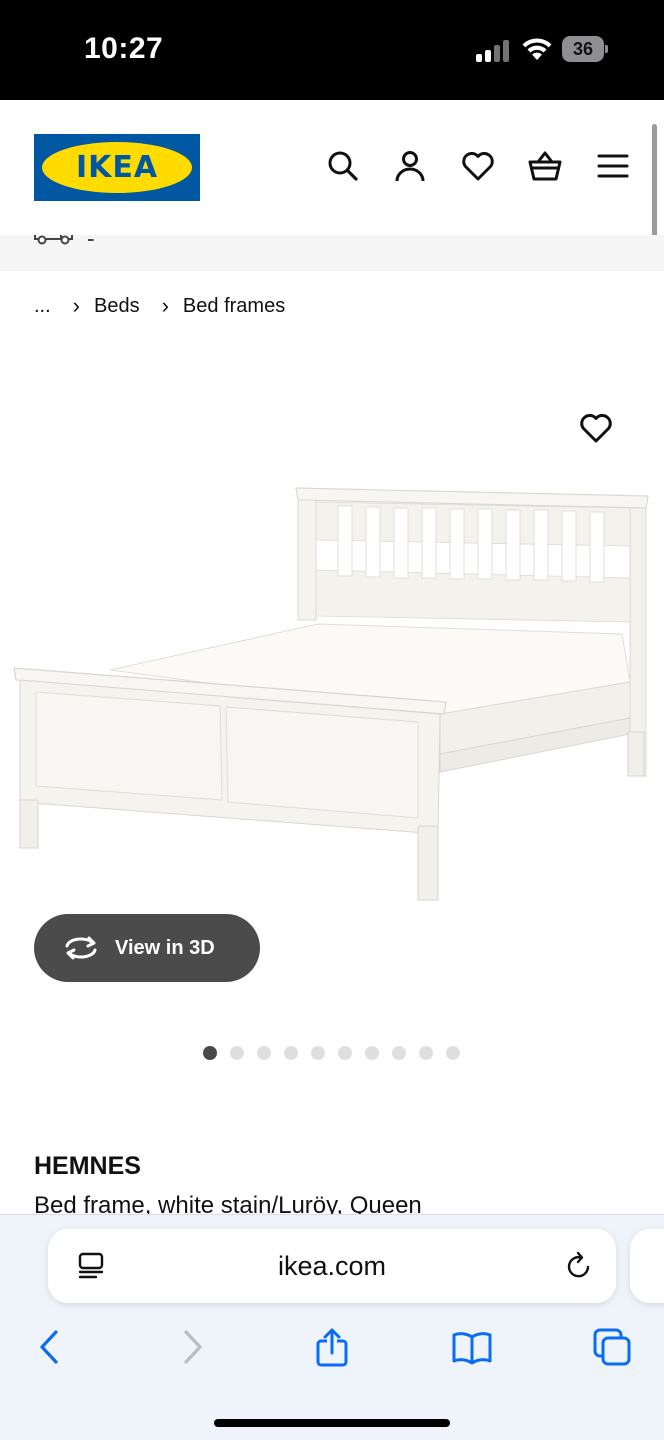 This screenshot has width=664, height=1440. What do you see at coordinates (343, 166) in the screenshot?
I see `search-icon` at bounding box center [343, 166].